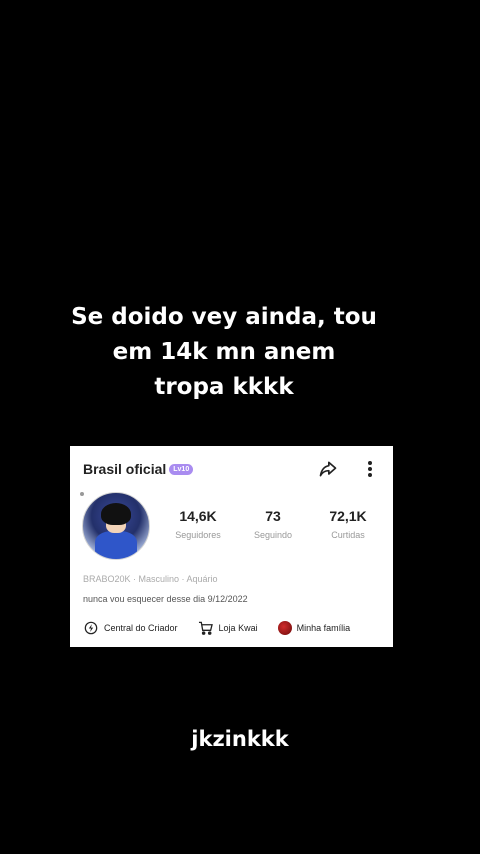 The image size is (480, 854). I want to click on creator-center-link: Central do Criador, so click(130, 628).